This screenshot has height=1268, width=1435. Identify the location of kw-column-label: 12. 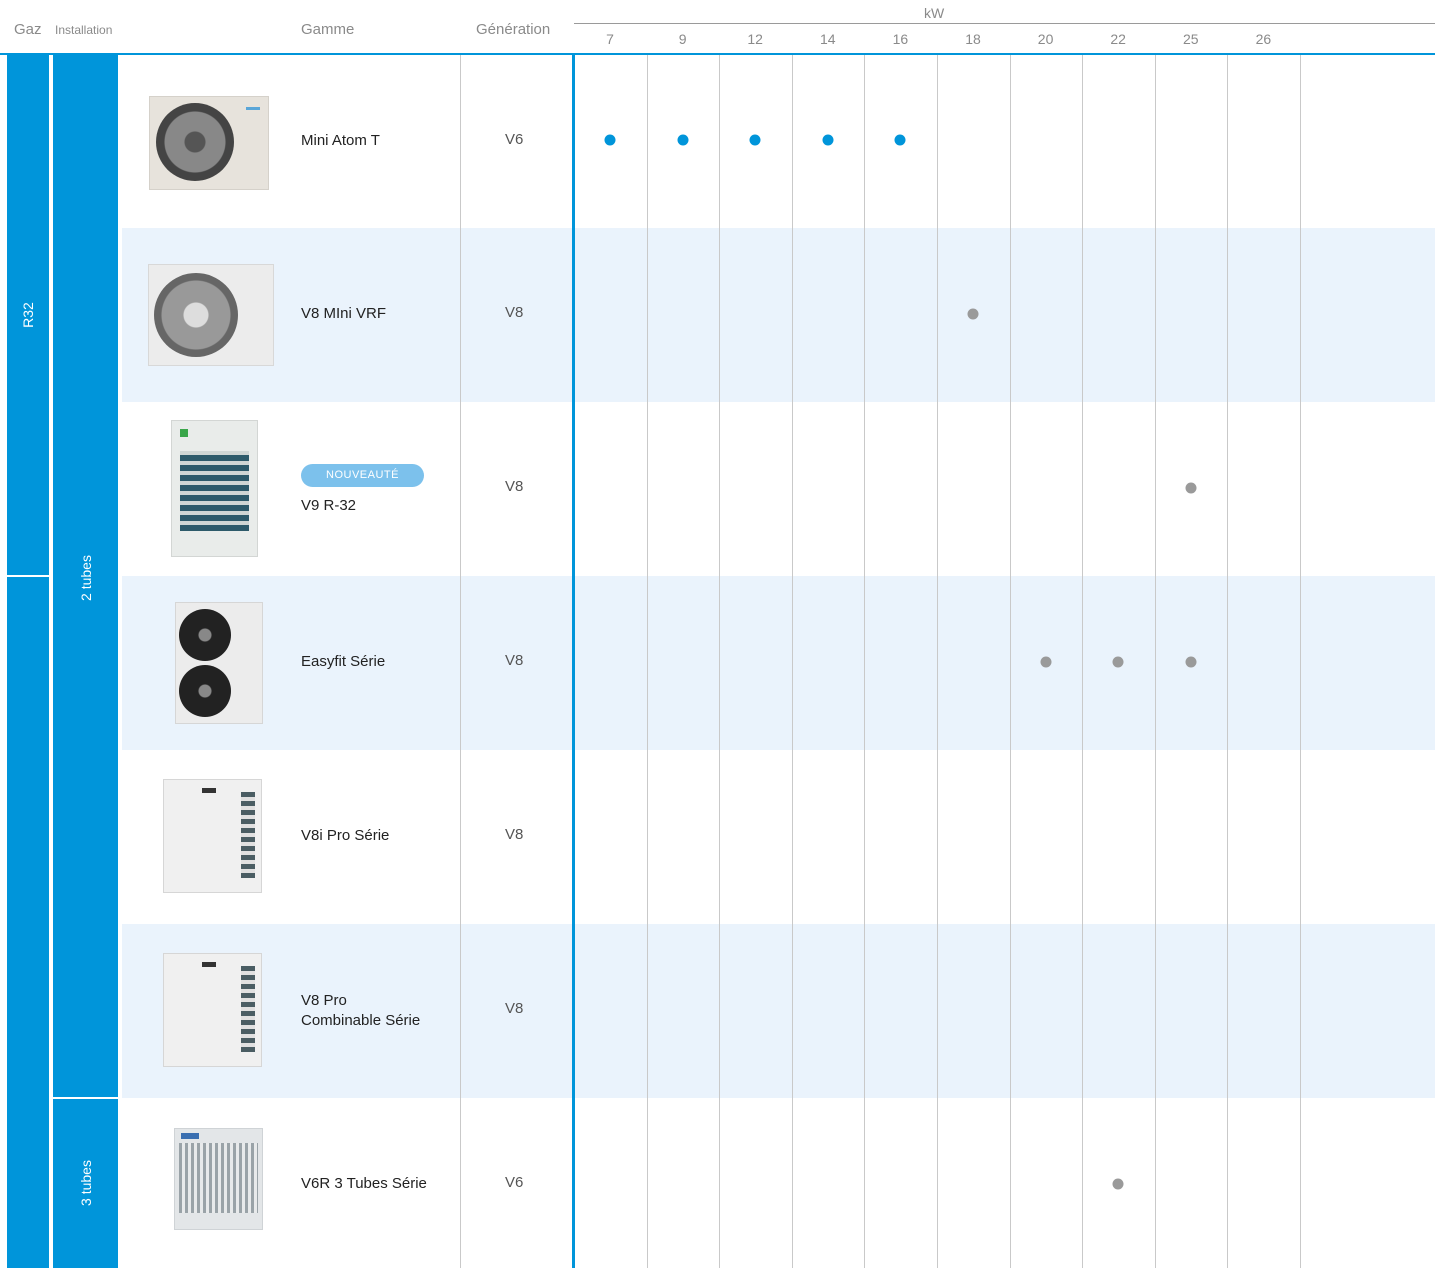
(755, 39).